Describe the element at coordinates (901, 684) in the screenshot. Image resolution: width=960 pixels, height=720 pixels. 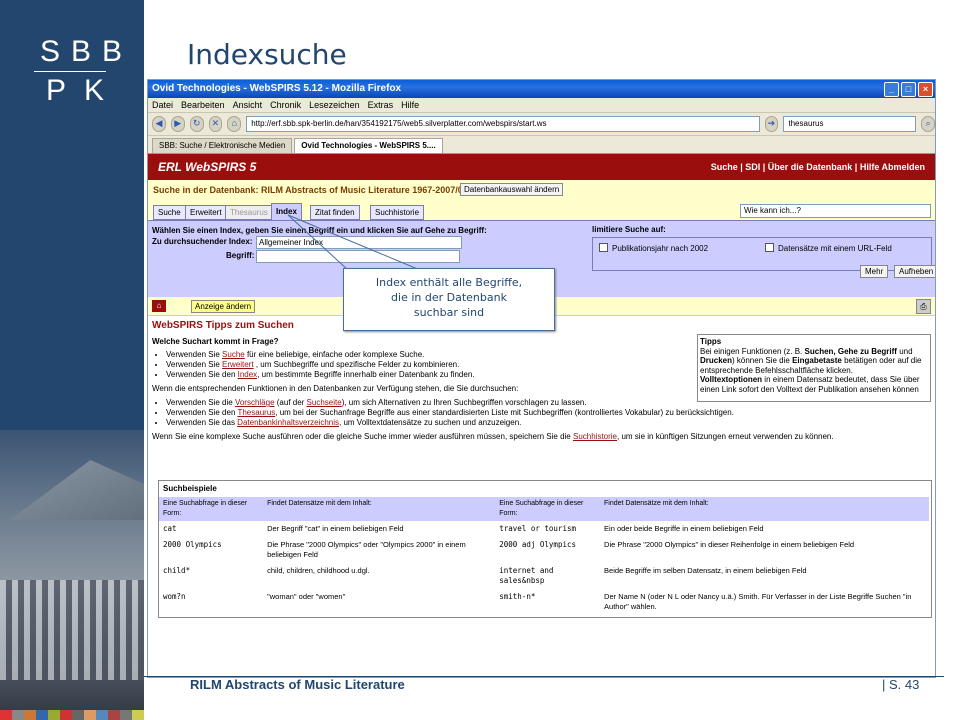
I see `footer-page-number: | S. 43` at that location.